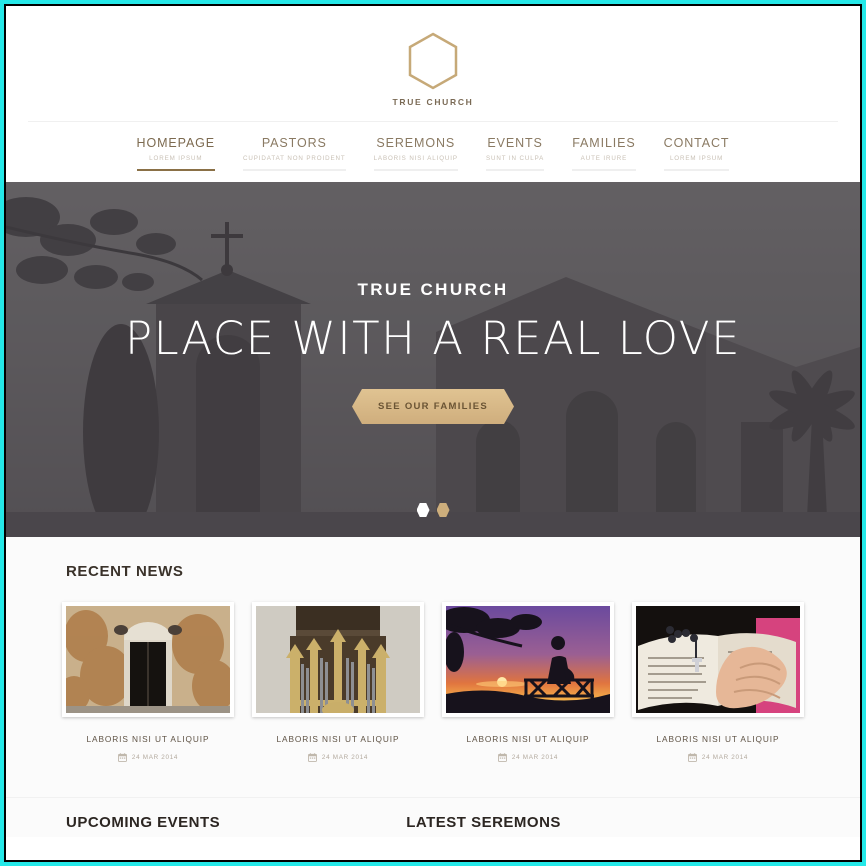  Describe the element at coordinates (433, 338) in the screenshot. I see `hero-title: PLACE WITH A REAL LOVE` at that location.